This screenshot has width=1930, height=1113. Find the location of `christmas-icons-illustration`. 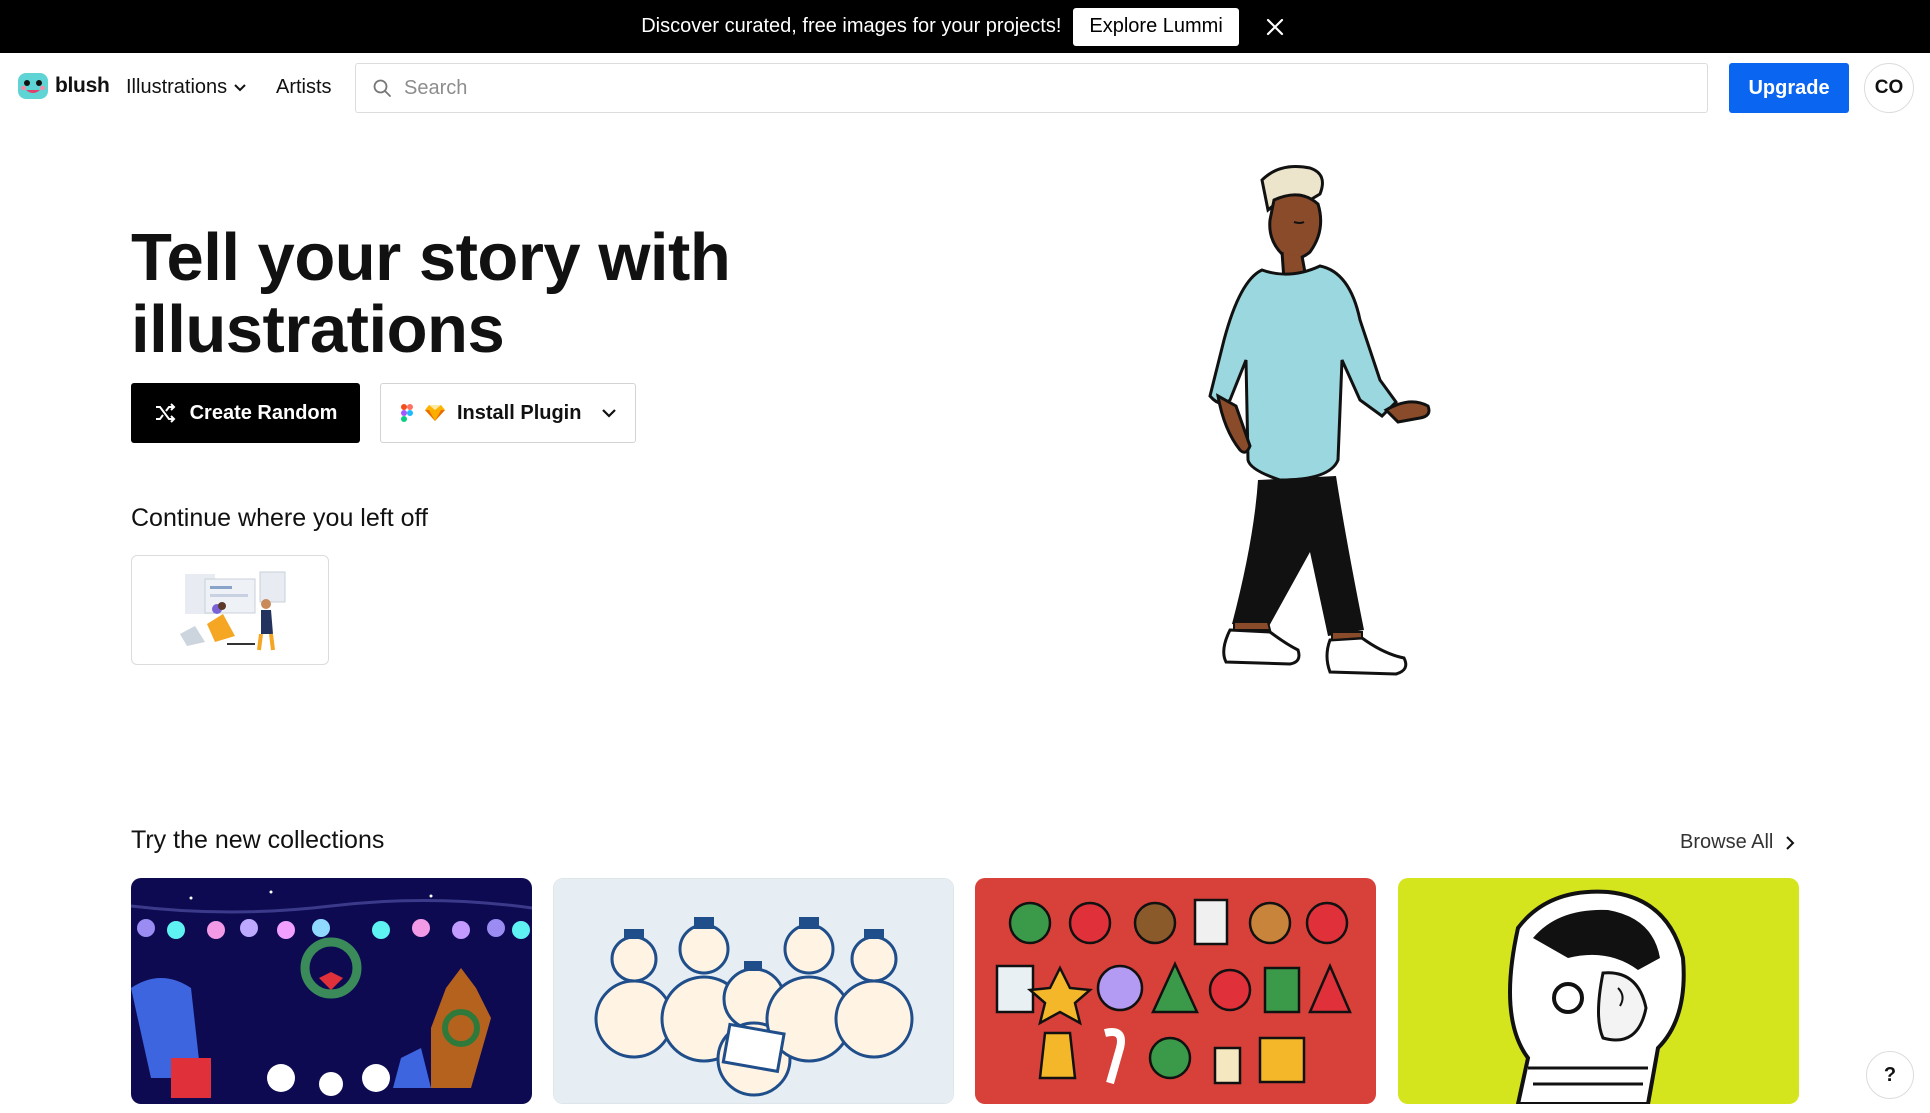

christmas-icons-illustration is located at coordinates (1175, 991).